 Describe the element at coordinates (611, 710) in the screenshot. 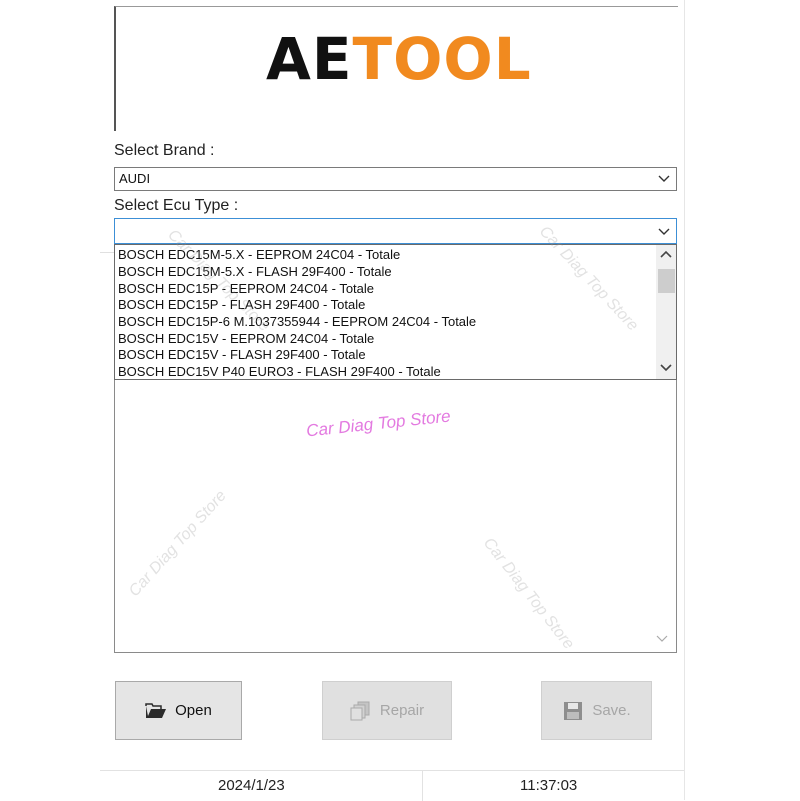

I see `save-button-label: Save.` at that location.